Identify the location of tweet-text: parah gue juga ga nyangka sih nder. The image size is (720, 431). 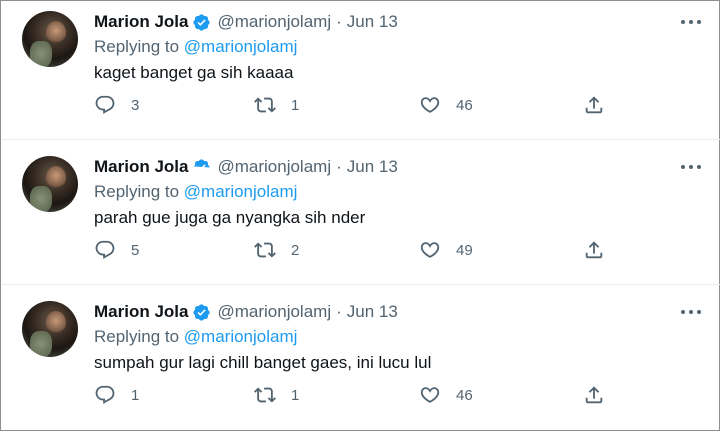
(230, 217).